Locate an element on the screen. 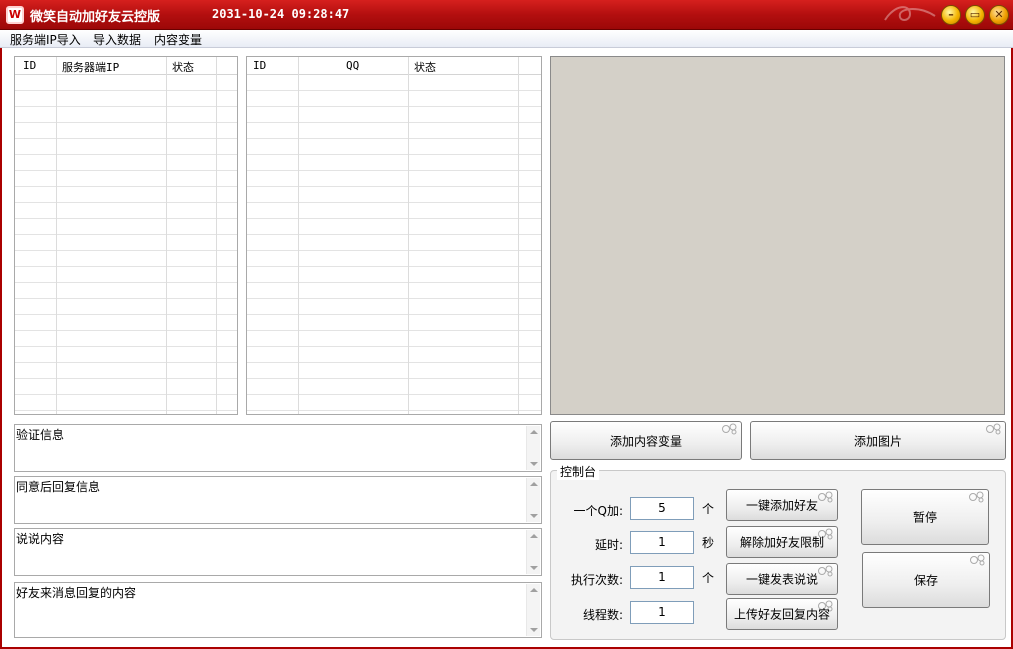 Image resolution: width=1013 pixels, height=649 pixels. remove-add-friend-limit-button: 解除加好友限制 is located at coordinates (782, 542).